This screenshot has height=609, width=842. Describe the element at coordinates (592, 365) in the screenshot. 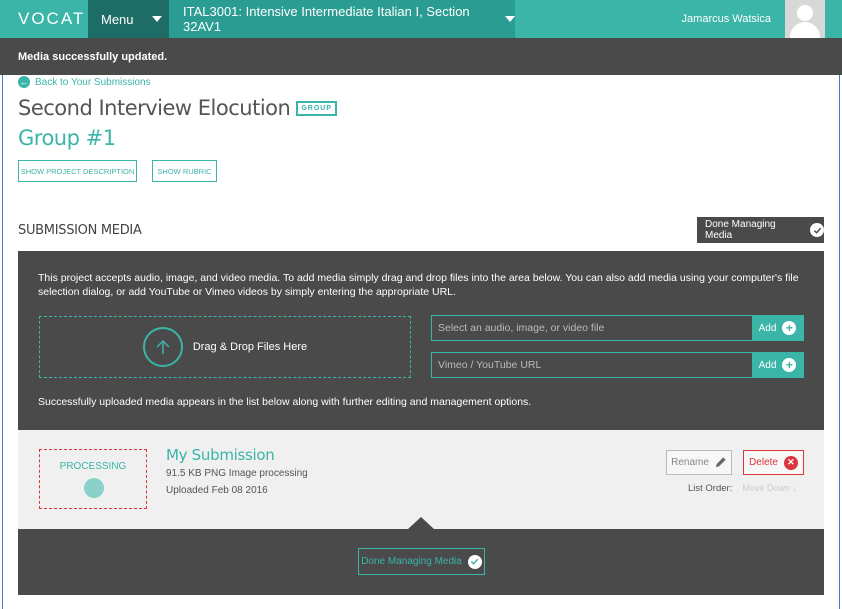

I see `video-url-input` at that location.